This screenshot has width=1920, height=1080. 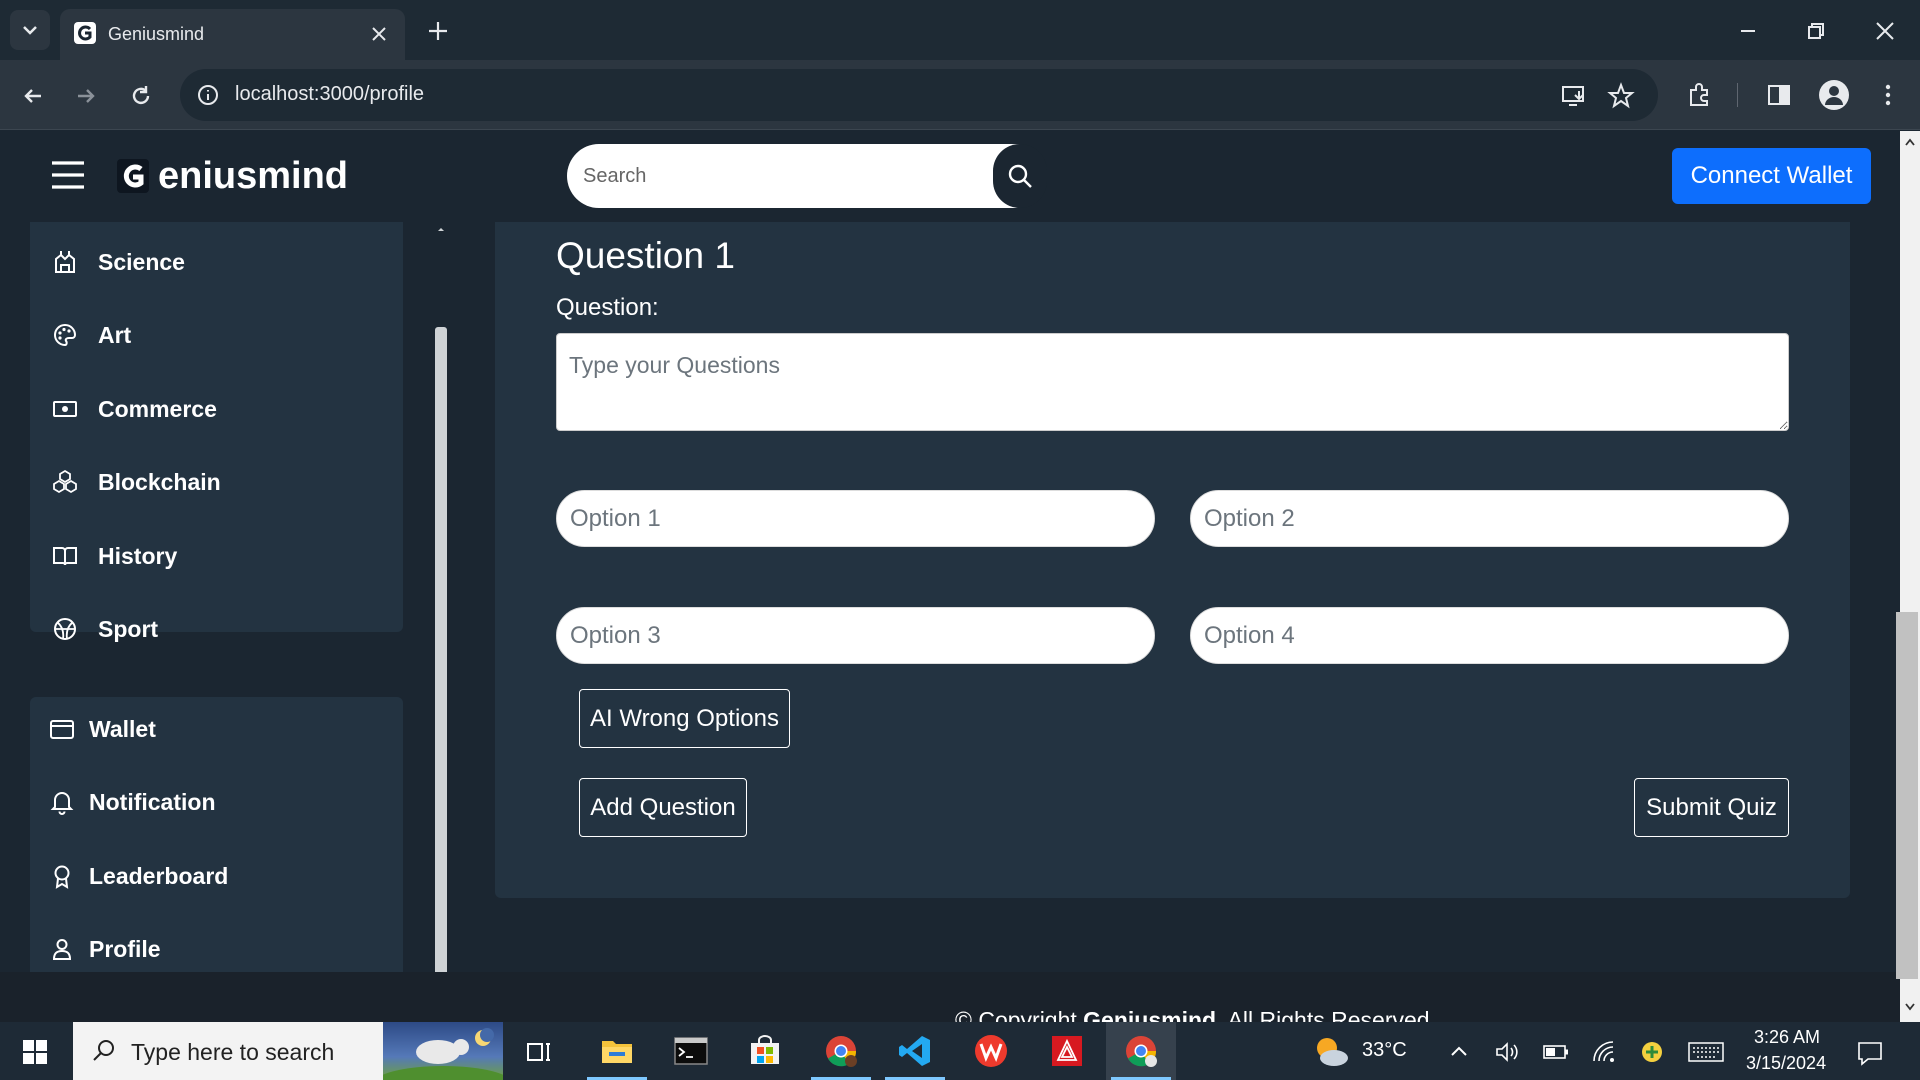 I want to click on taskbar-file-explorer, so click(x=617, y=1051).